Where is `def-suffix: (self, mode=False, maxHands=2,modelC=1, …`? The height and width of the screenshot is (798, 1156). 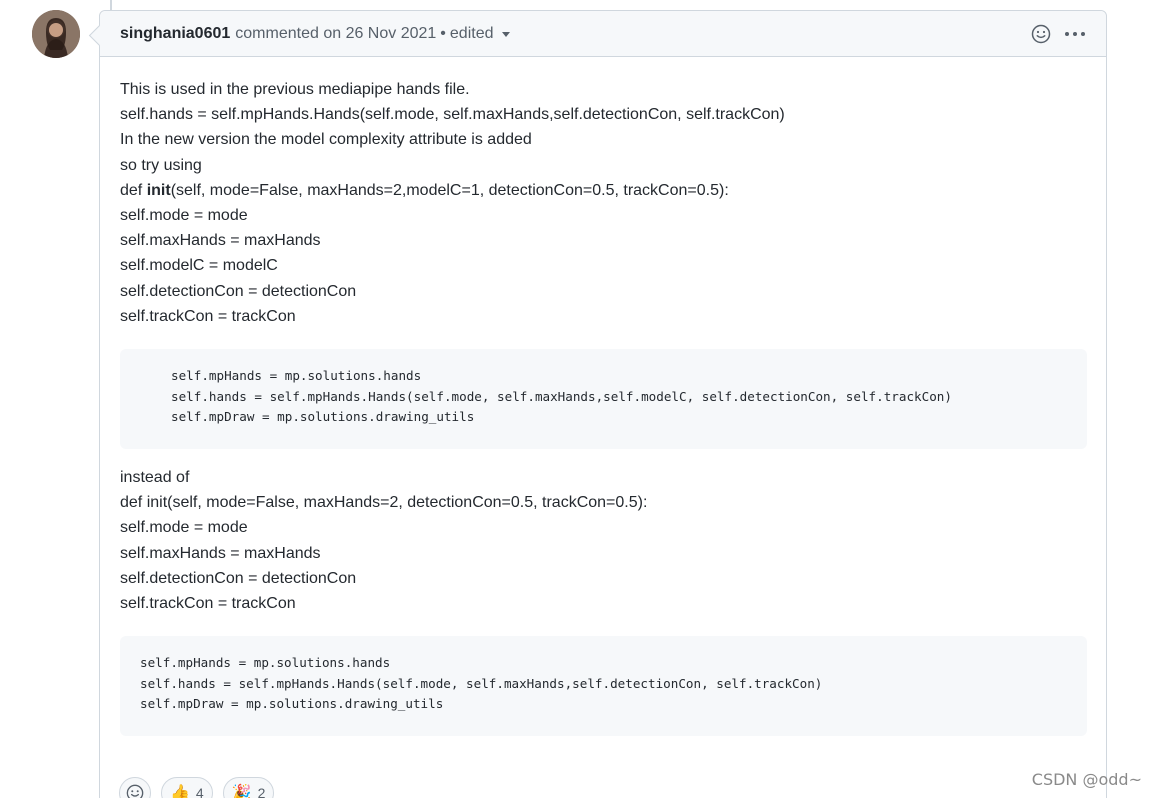
def-suffix: (self, mode=False, maxHands=2,modelC=1, … is located at coordinates (449, 190).